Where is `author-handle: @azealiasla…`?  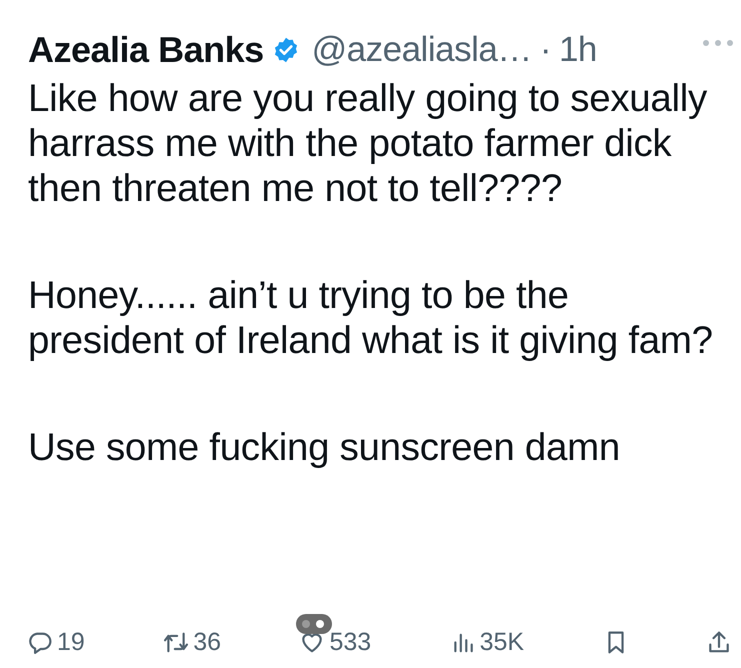
author-handle: @azealiasla… is located at coordinates (422, 50).